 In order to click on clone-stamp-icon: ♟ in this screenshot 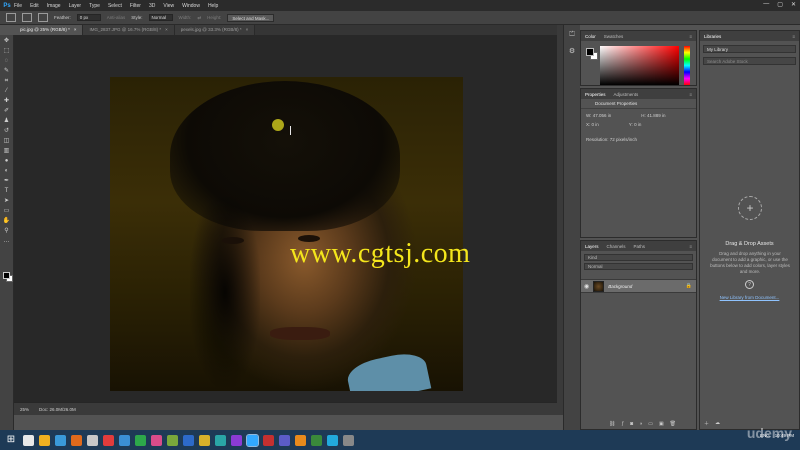, I will do `click(7, 121)`.